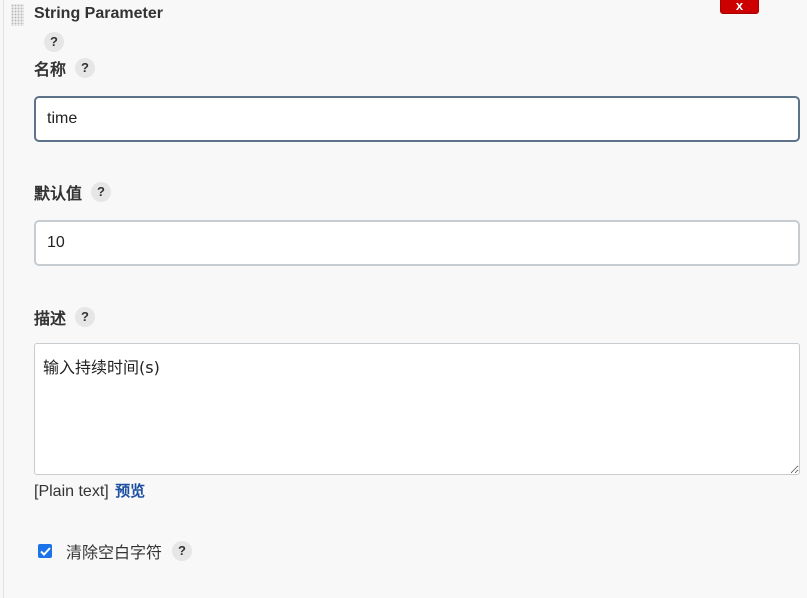  I want to click on default-label-row: 默认值 ?, so click(73, 192).